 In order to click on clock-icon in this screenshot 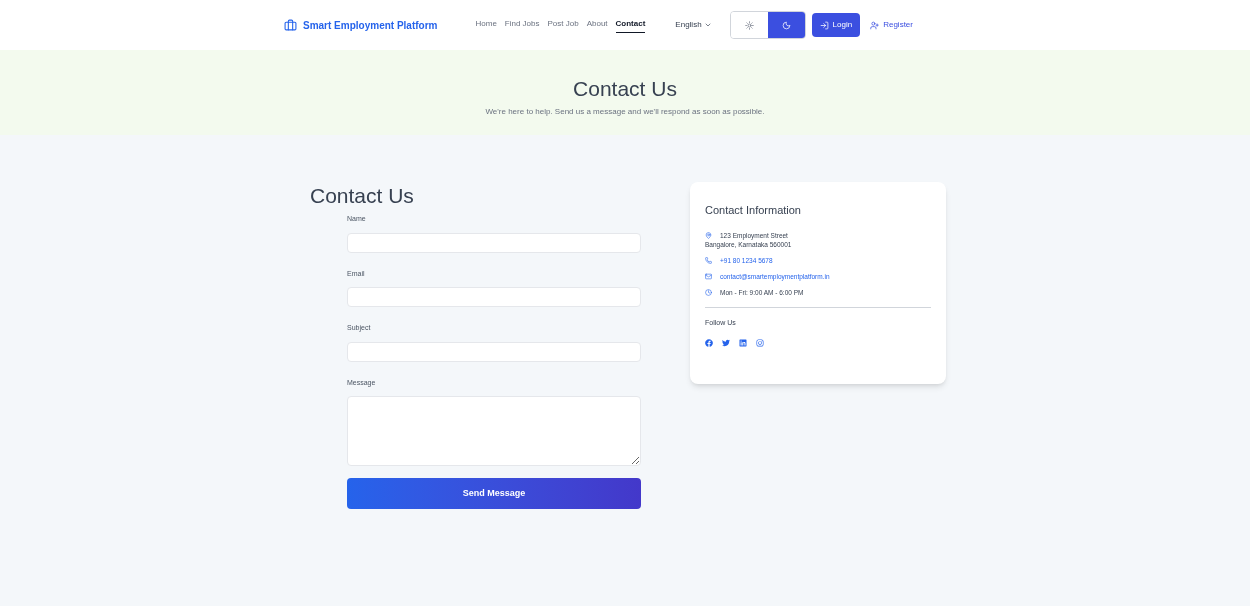, I will do `click(708, 292)`.